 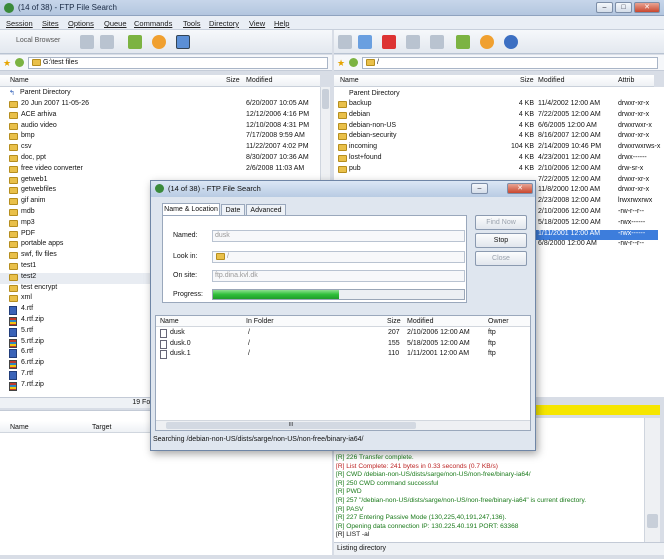 I want to click on minimize-button: –, so click(x=604, y=7).